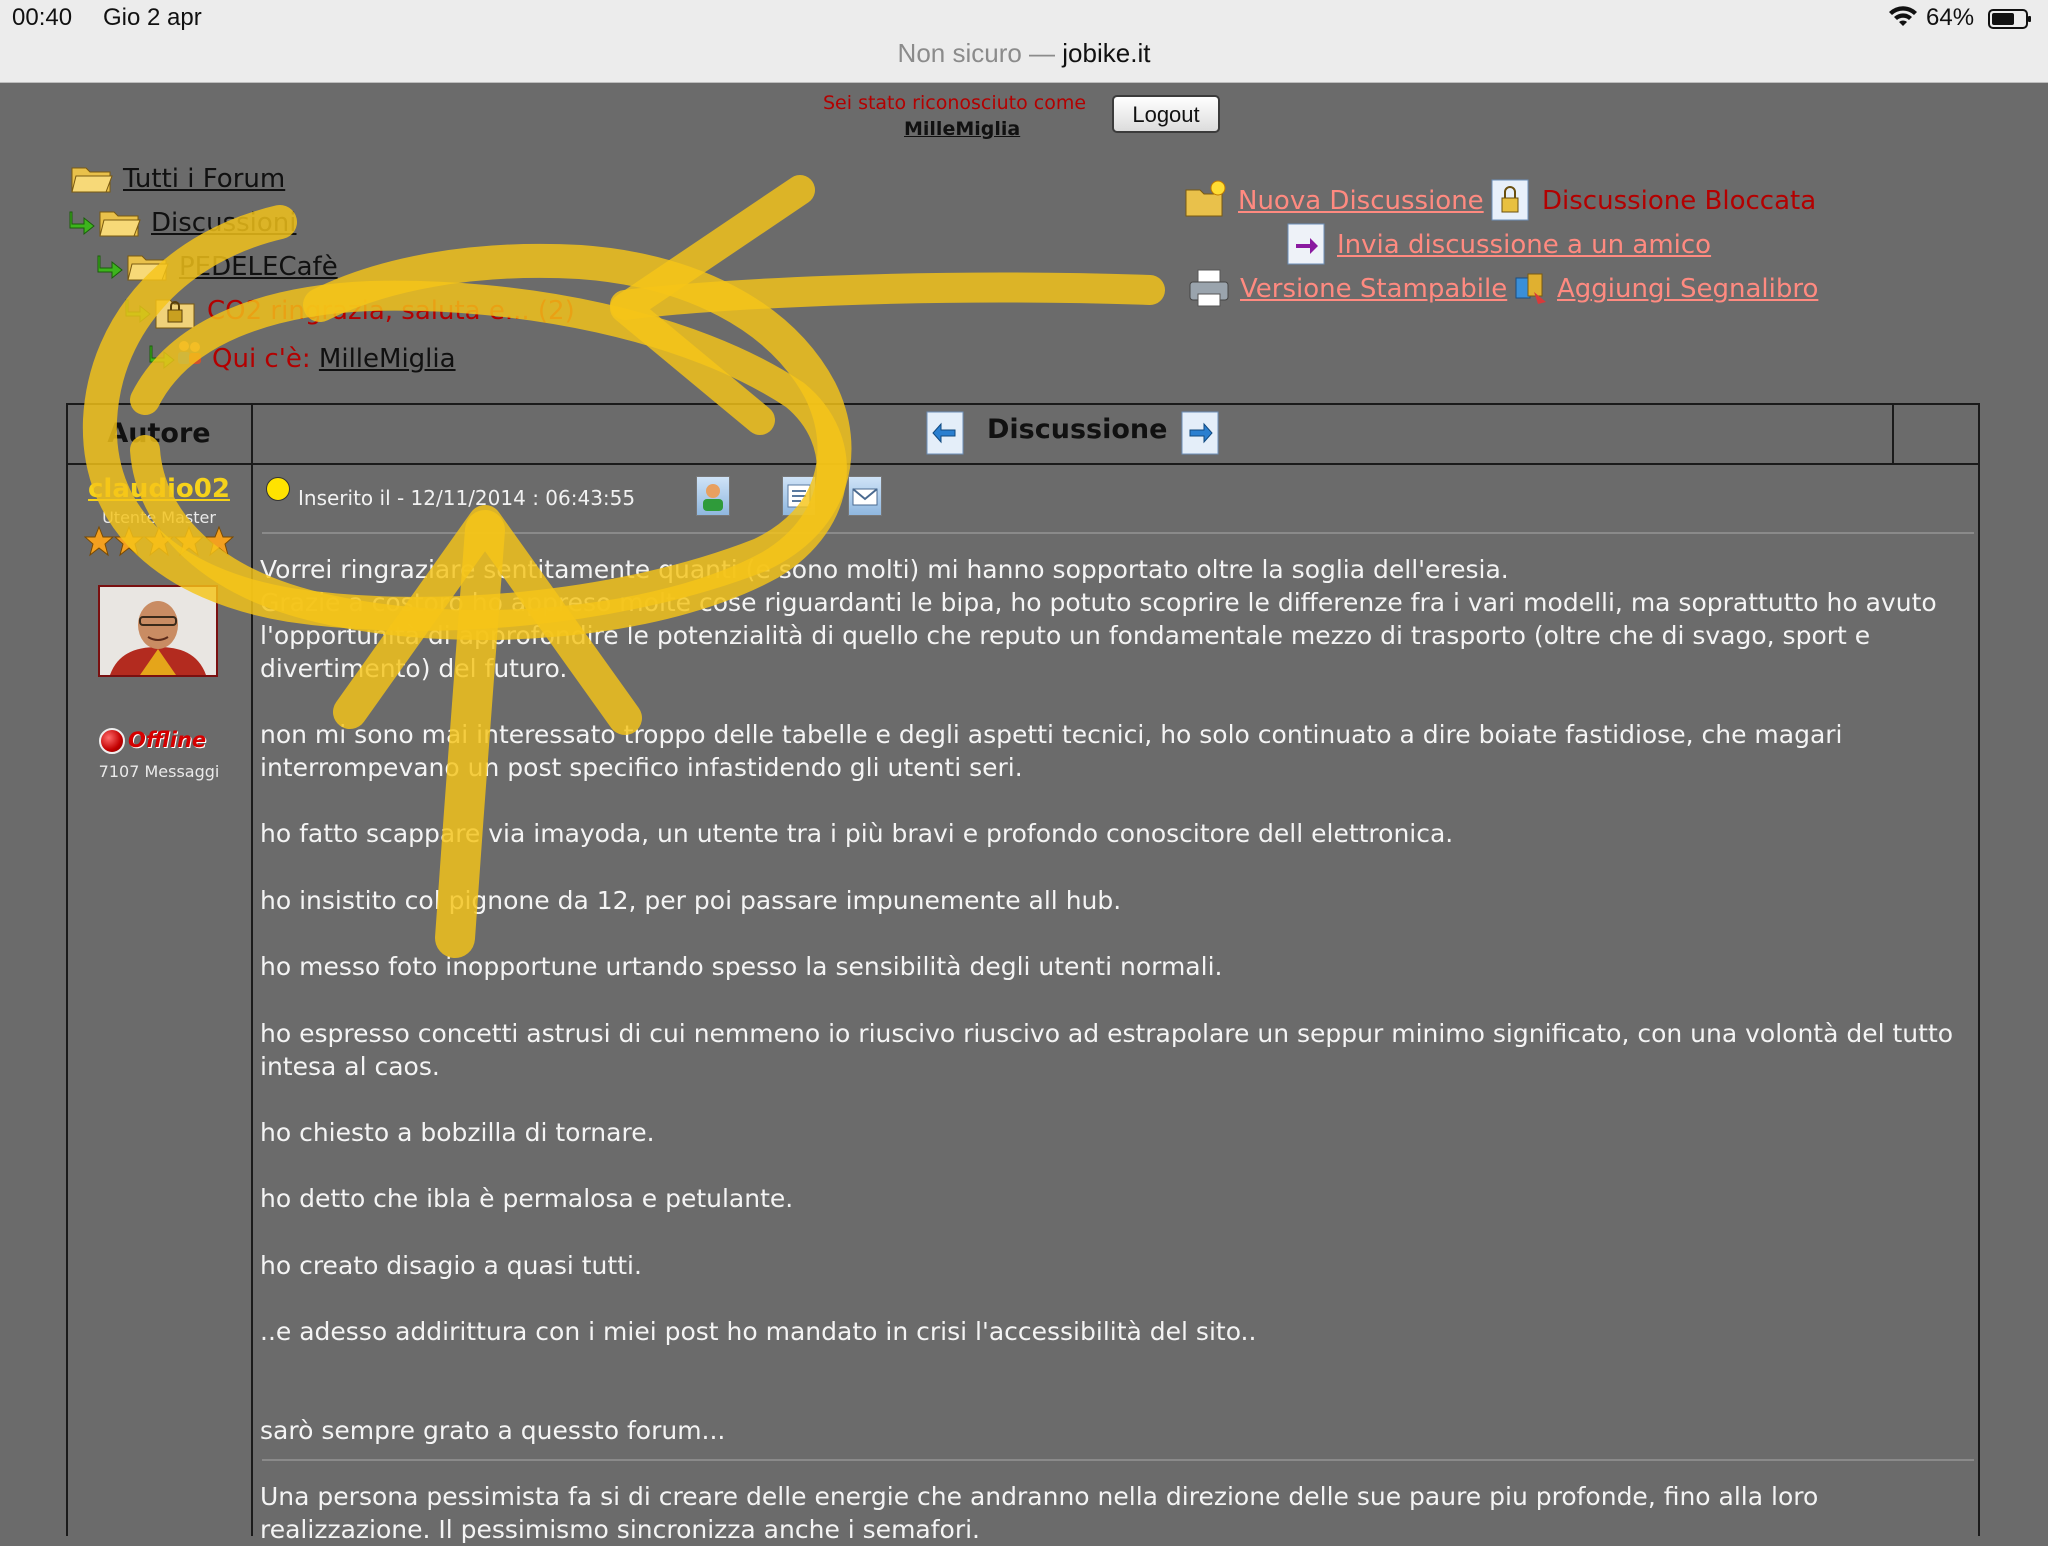 The height and width of the screenshot is (1546, 2048). I want to click on printer-icon, so click(1209, 288).